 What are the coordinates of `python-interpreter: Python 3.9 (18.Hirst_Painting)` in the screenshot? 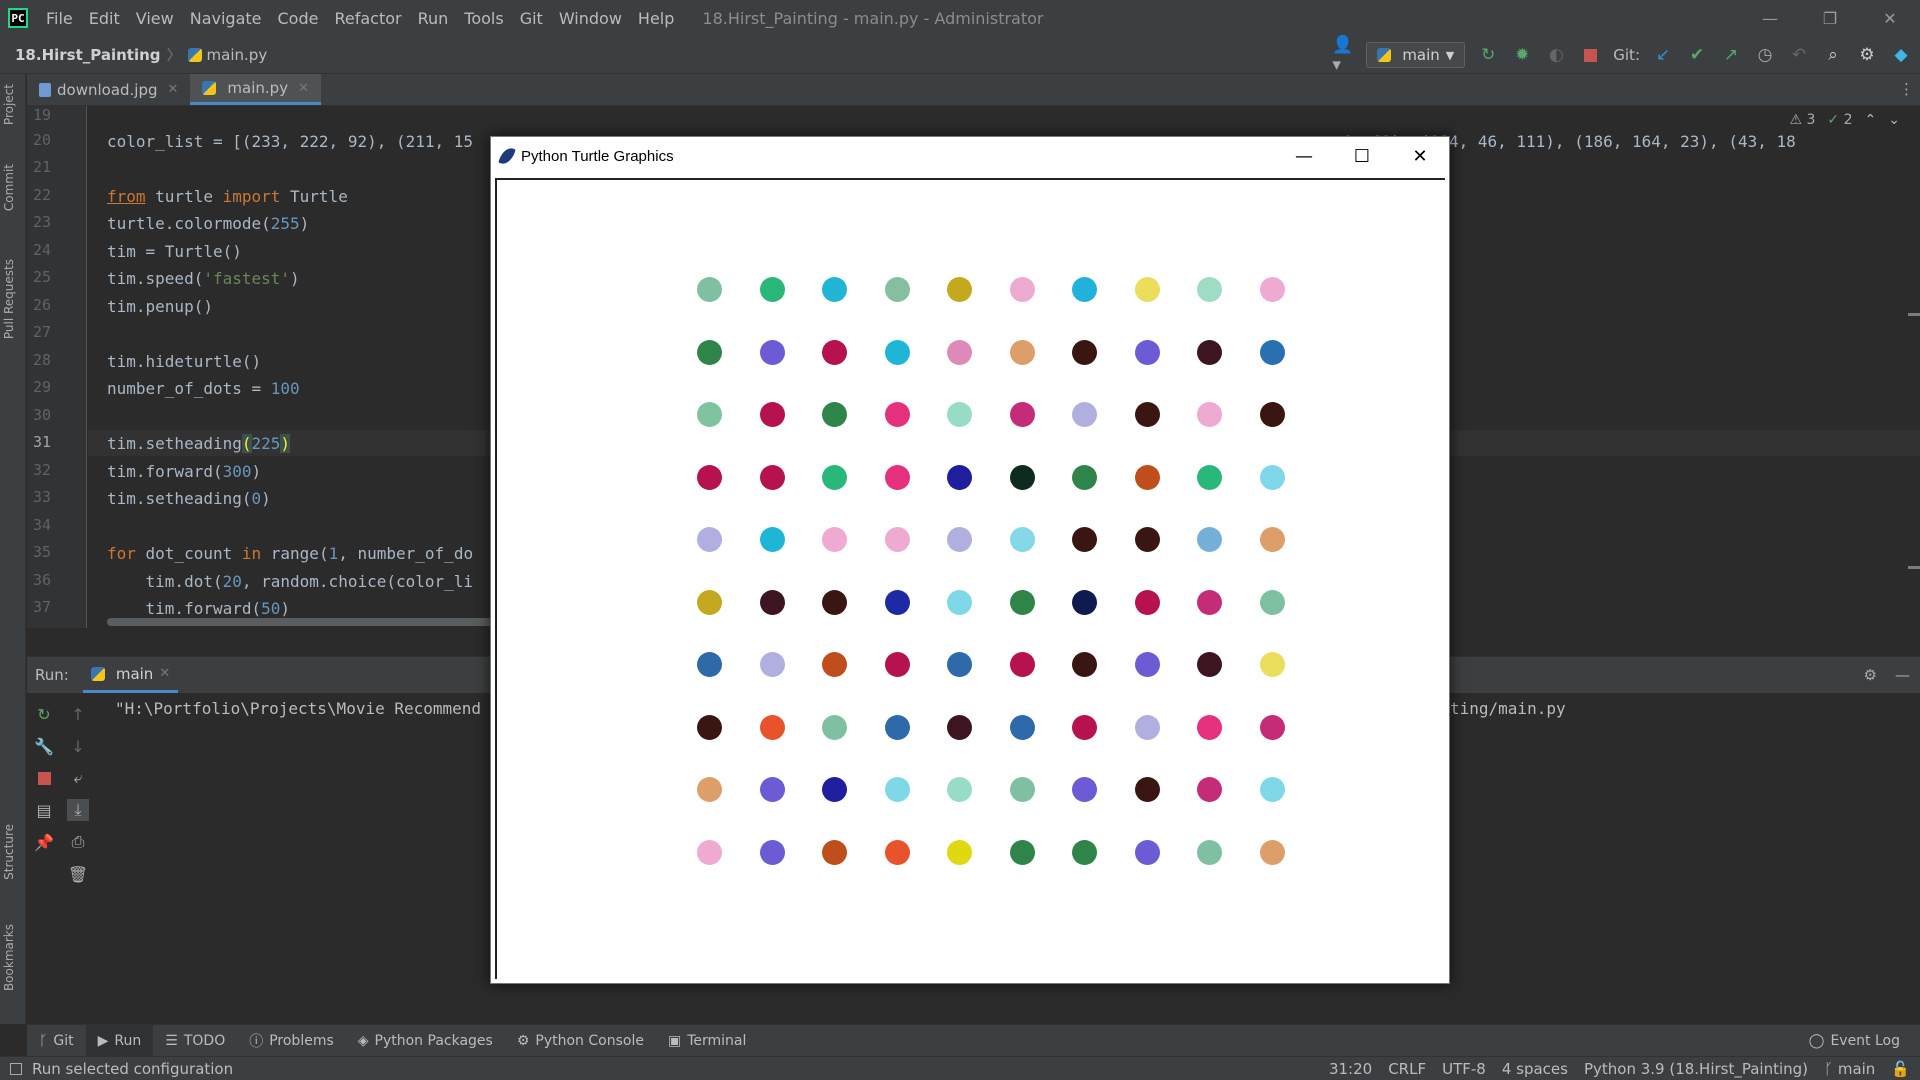 It's located at (1696, 1069).